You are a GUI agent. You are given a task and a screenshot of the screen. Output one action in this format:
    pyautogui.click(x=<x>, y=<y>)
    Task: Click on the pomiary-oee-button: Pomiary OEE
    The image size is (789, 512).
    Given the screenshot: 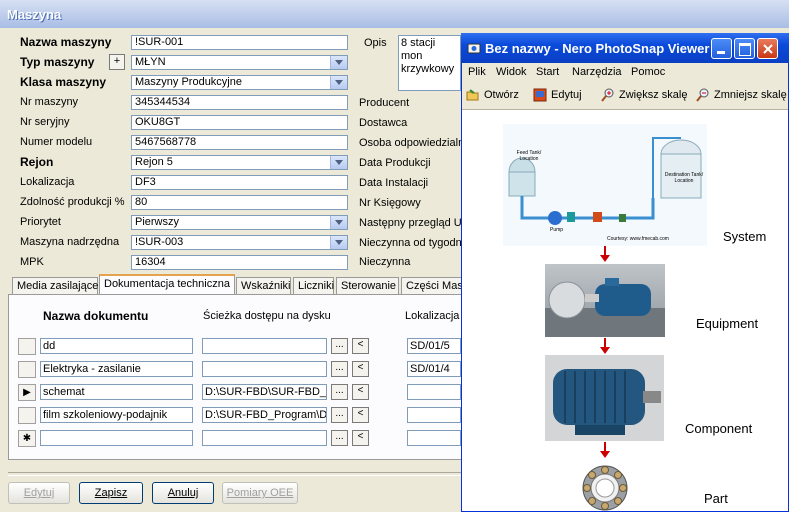 What is the action you would take?
    pyautogui.click(x=260, y=493)
    